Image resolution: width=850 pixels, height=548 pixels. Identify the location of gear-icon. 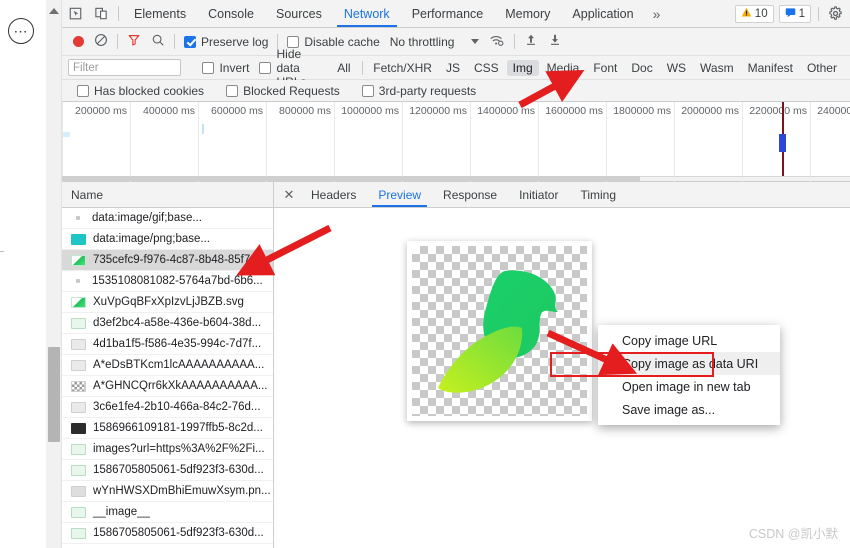
(835, 14).